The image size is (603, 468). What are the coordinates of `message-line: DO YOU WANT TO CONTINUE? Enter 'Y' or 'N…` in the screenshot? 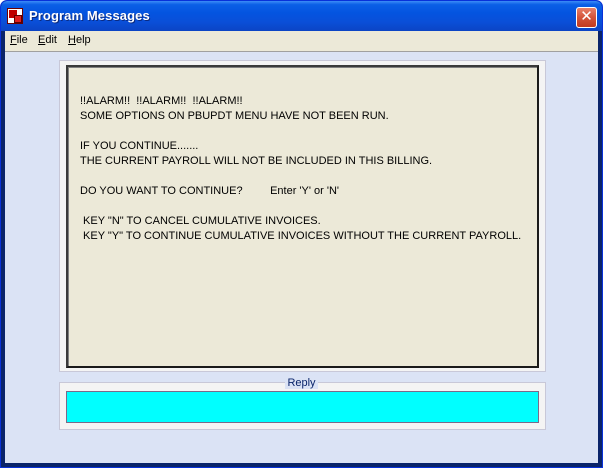 It's located at (210, 191).